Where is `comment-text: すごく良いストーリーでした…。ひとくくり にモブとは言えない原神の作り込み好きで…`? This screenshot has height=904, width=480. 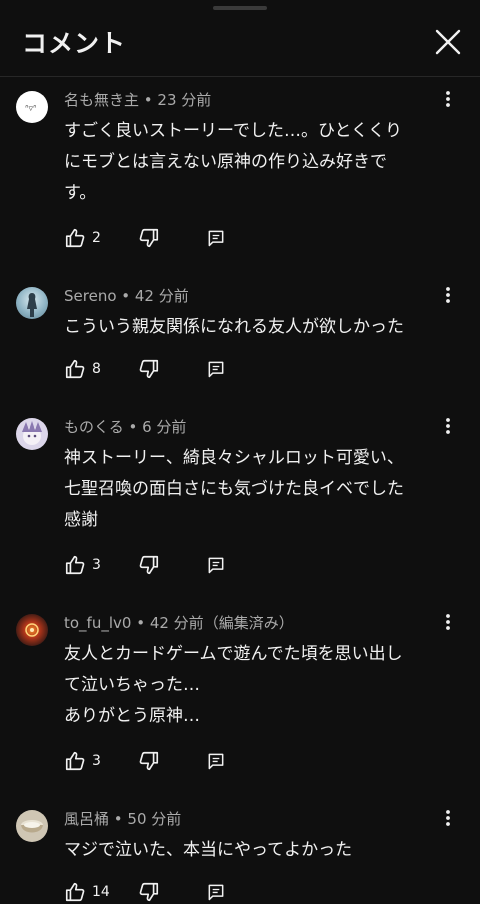
comment-text: すごく良いストーリーでした…。ひとくくり にモブとは言えない原神の作り込み好きで… is located at coordinates (255, 162).